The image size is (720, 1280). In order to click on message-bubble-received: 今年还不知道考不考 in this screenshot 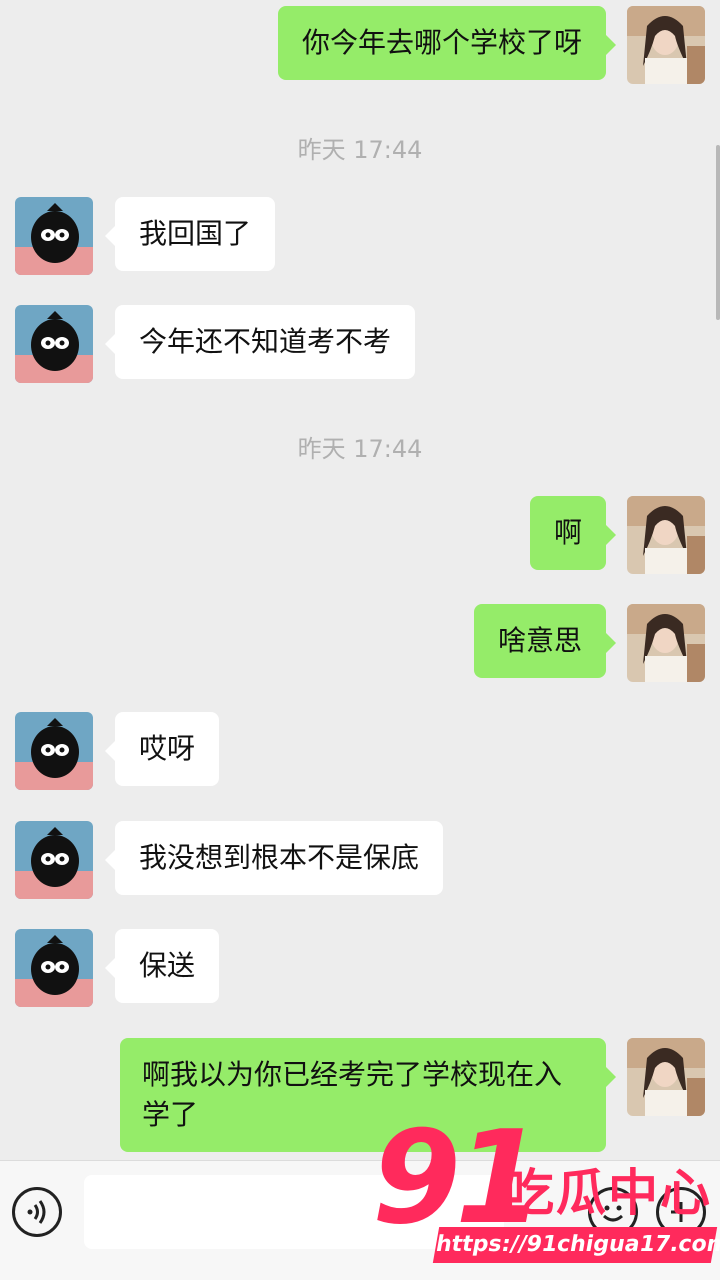, I will do `click(260, 342)`.